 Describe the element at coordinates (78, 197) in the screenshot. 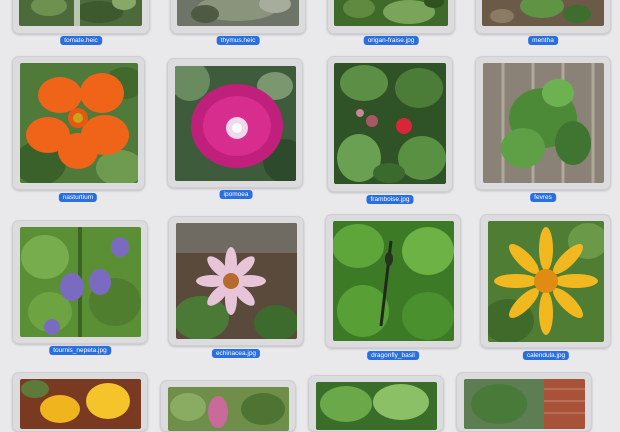

I see `file-name: nasturtium` at that location.